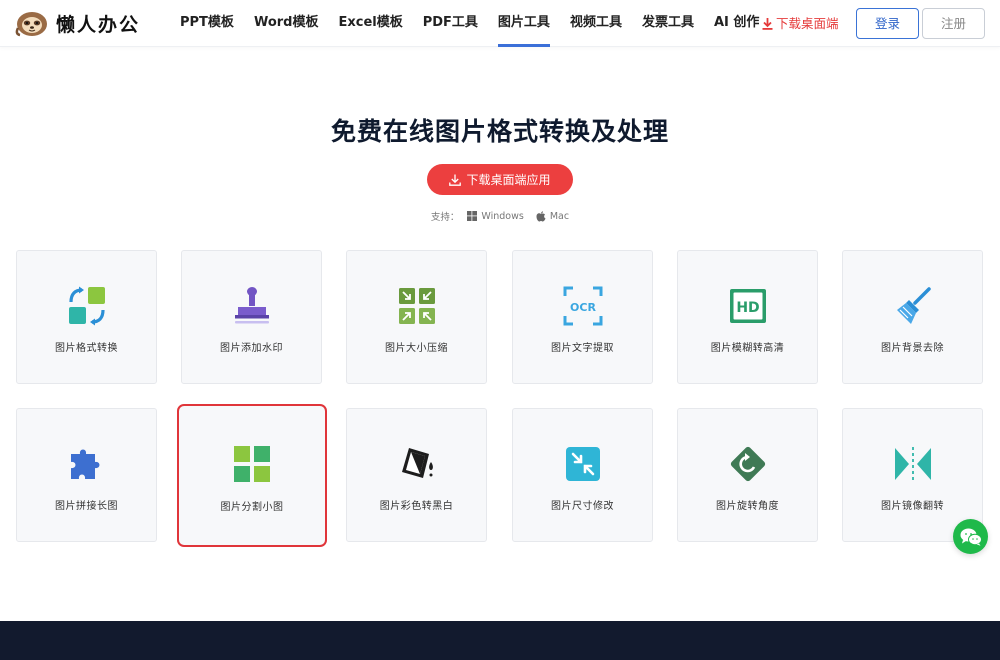 The image size is (1000, 660). I want to click on nav-excel-templates: Excel模板, so click(370, 23).